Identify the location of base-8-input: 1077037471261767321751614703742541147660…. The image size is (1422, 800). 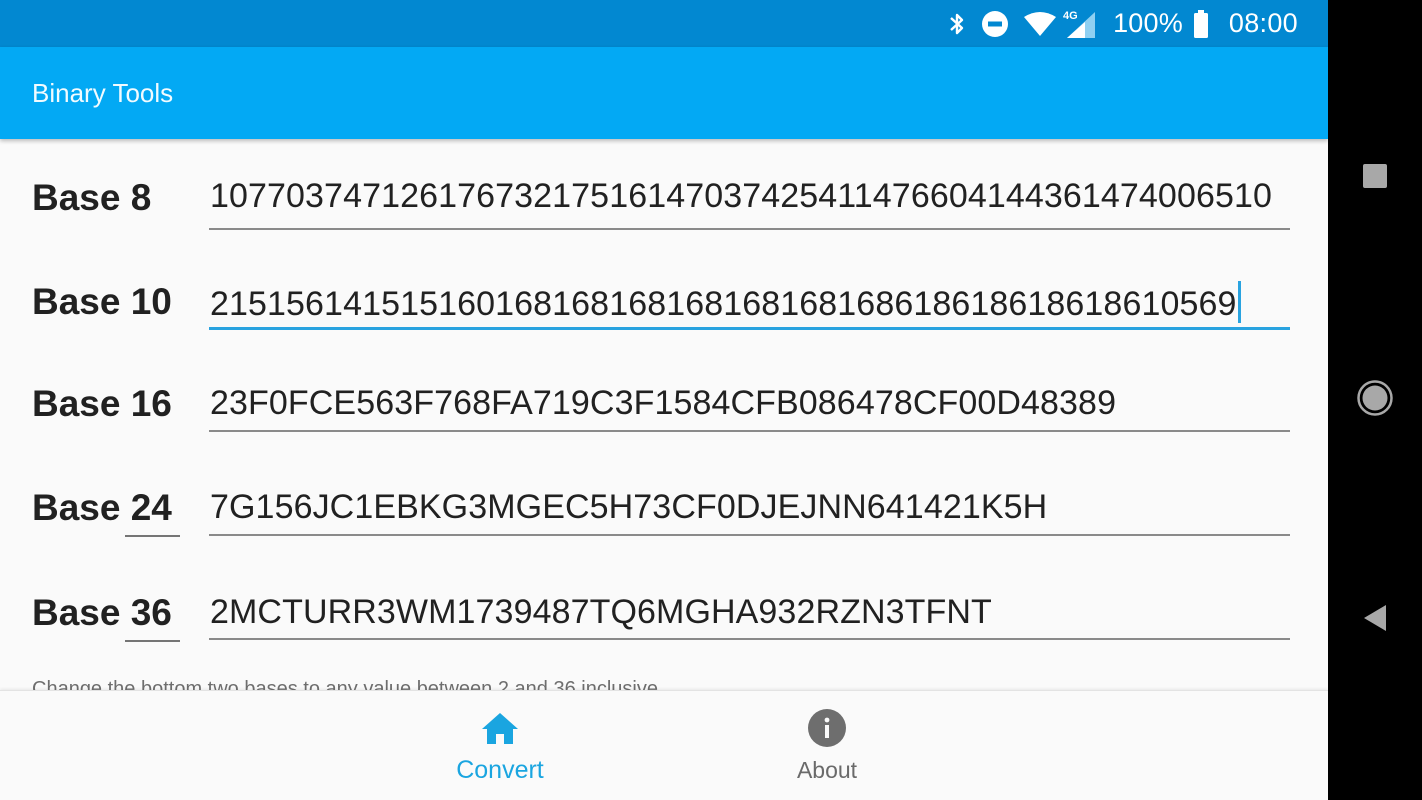
(749, 201).